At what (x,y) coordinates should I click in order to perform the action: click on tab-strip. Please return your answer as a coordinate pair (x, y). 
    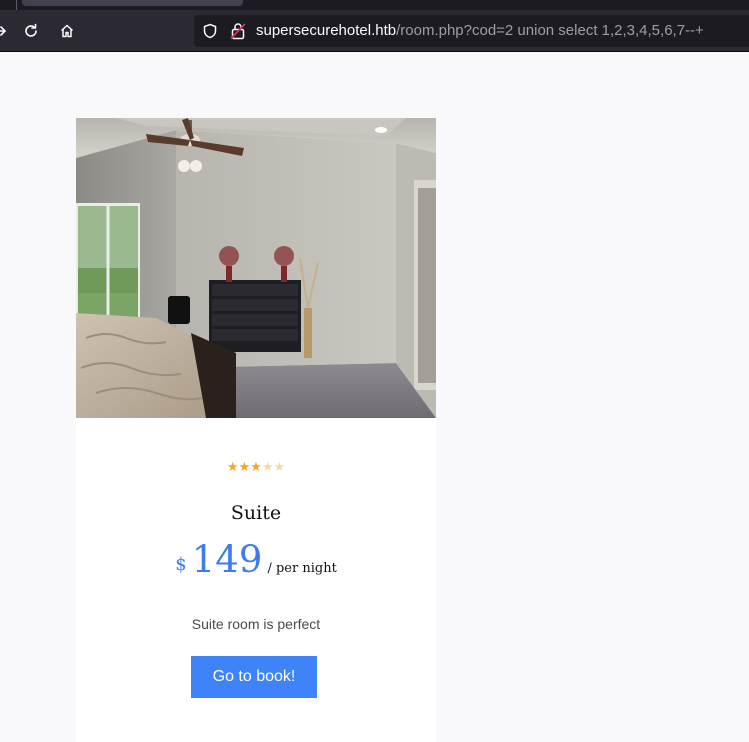
    Looking at the image, I should click on (374, 5).